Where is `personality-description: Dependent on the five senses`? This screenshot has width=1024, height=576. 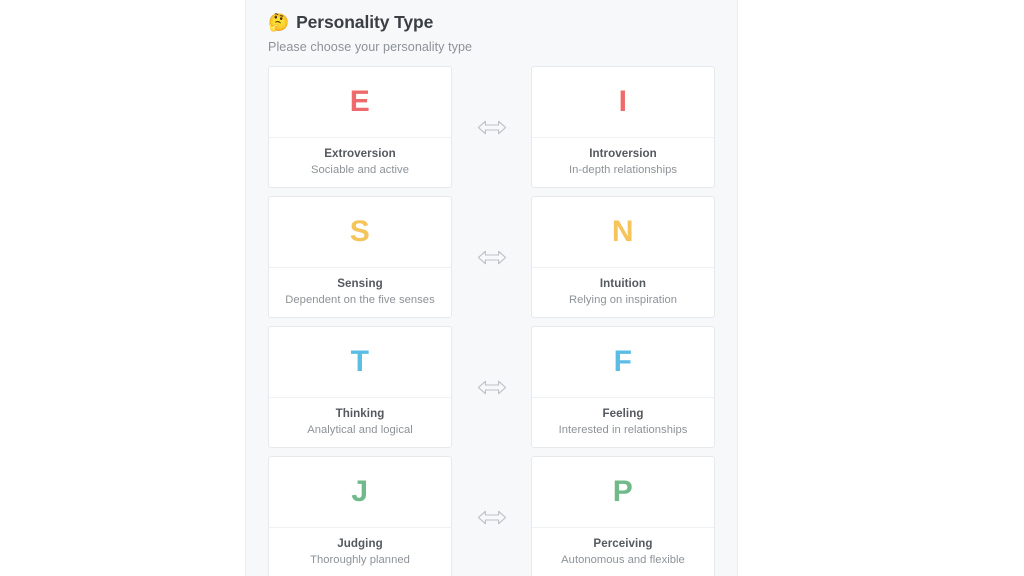 personality-description: Dependent on the five senses is located at coordinates (360, 300).